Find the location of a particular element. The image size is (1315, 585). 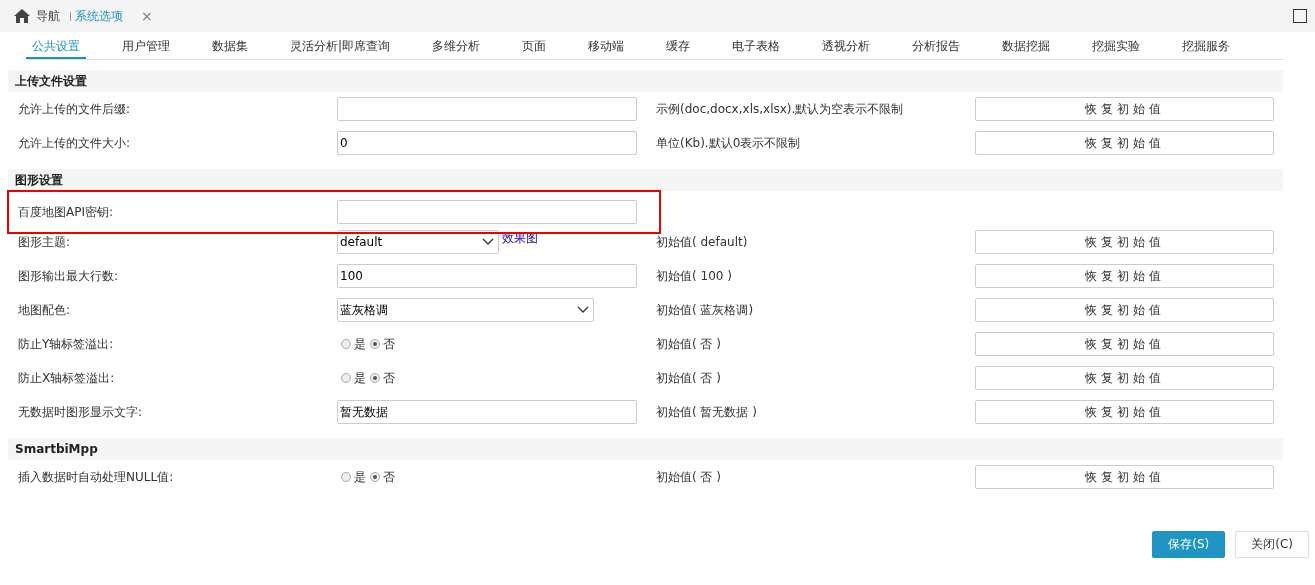

hint-text: 初始值( 暂无数据 ) is located at coordinates (707, 412).